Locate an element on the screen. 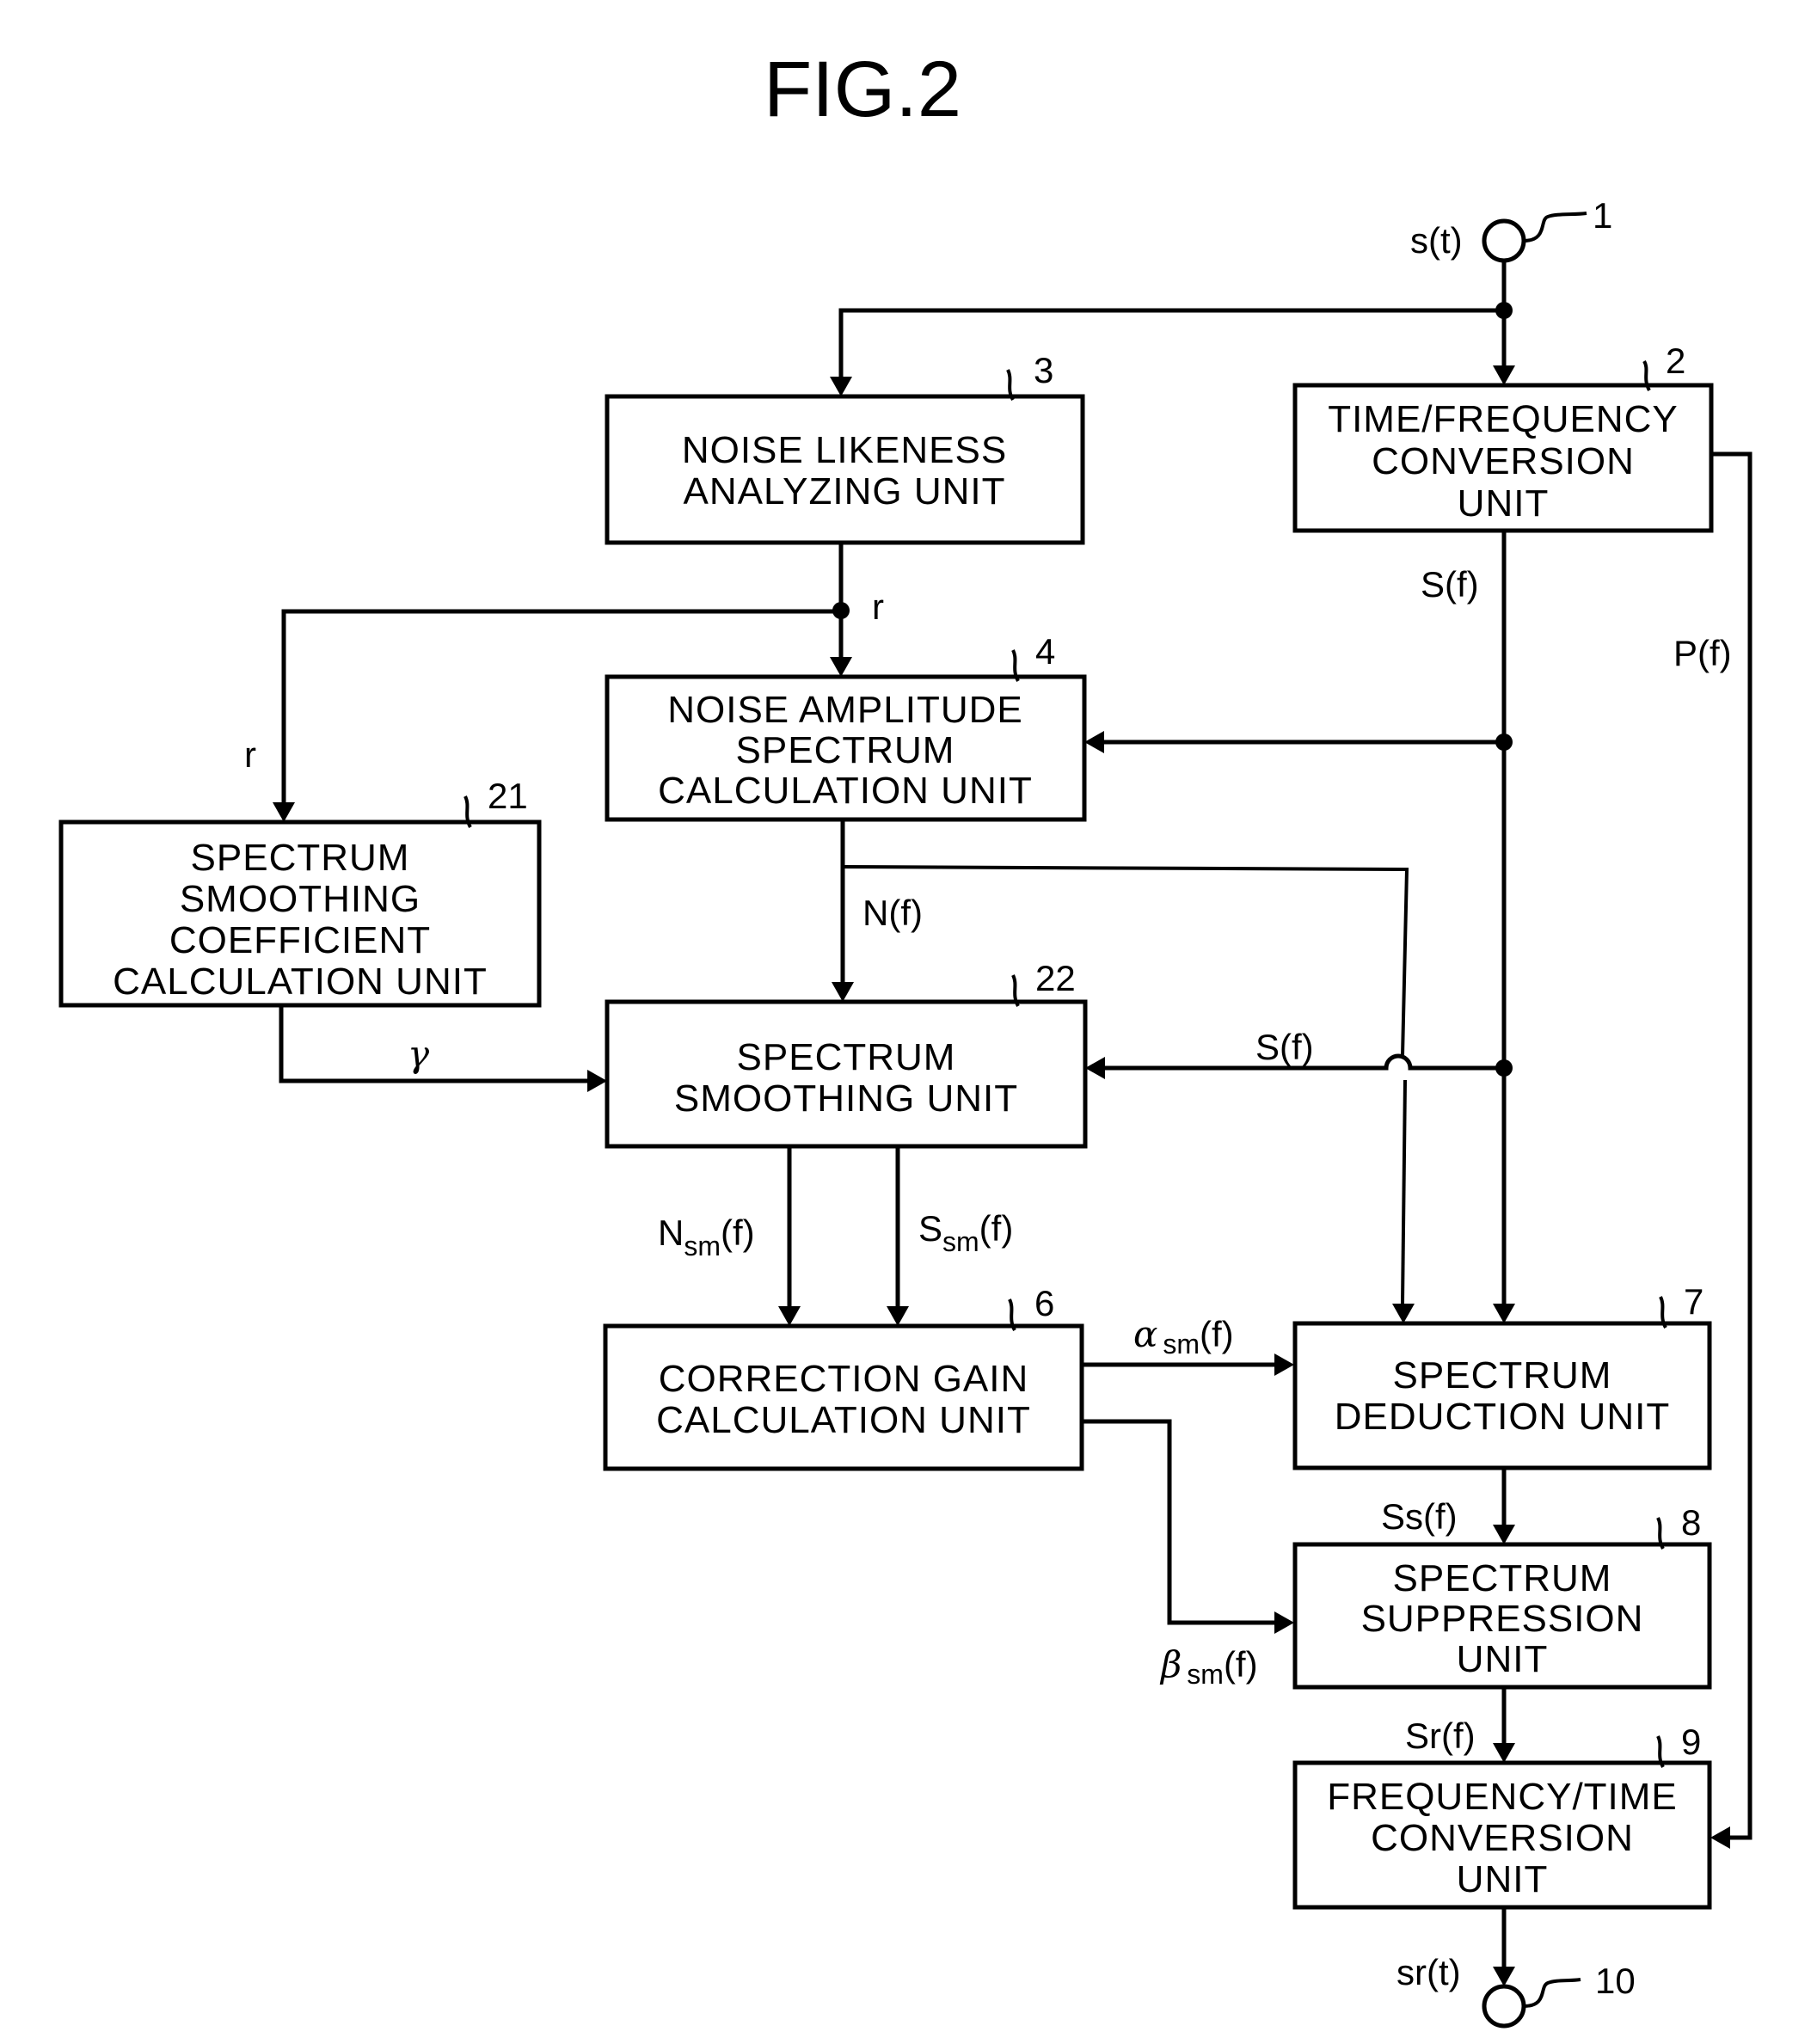 The image size is (1817, 2044). arrow-to-smoothing-N is located at coordinates (843, 992).